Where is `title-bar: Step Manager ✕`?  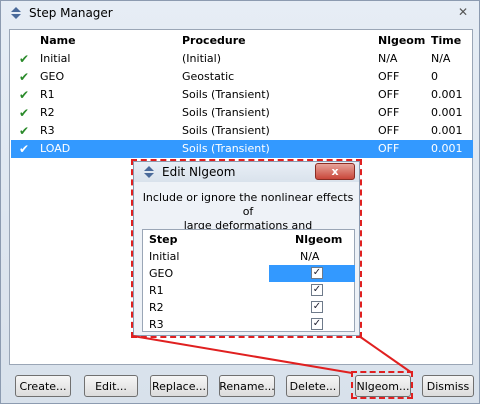
title-bar: Step Manager ✕ is located at coordinates (240, 13).